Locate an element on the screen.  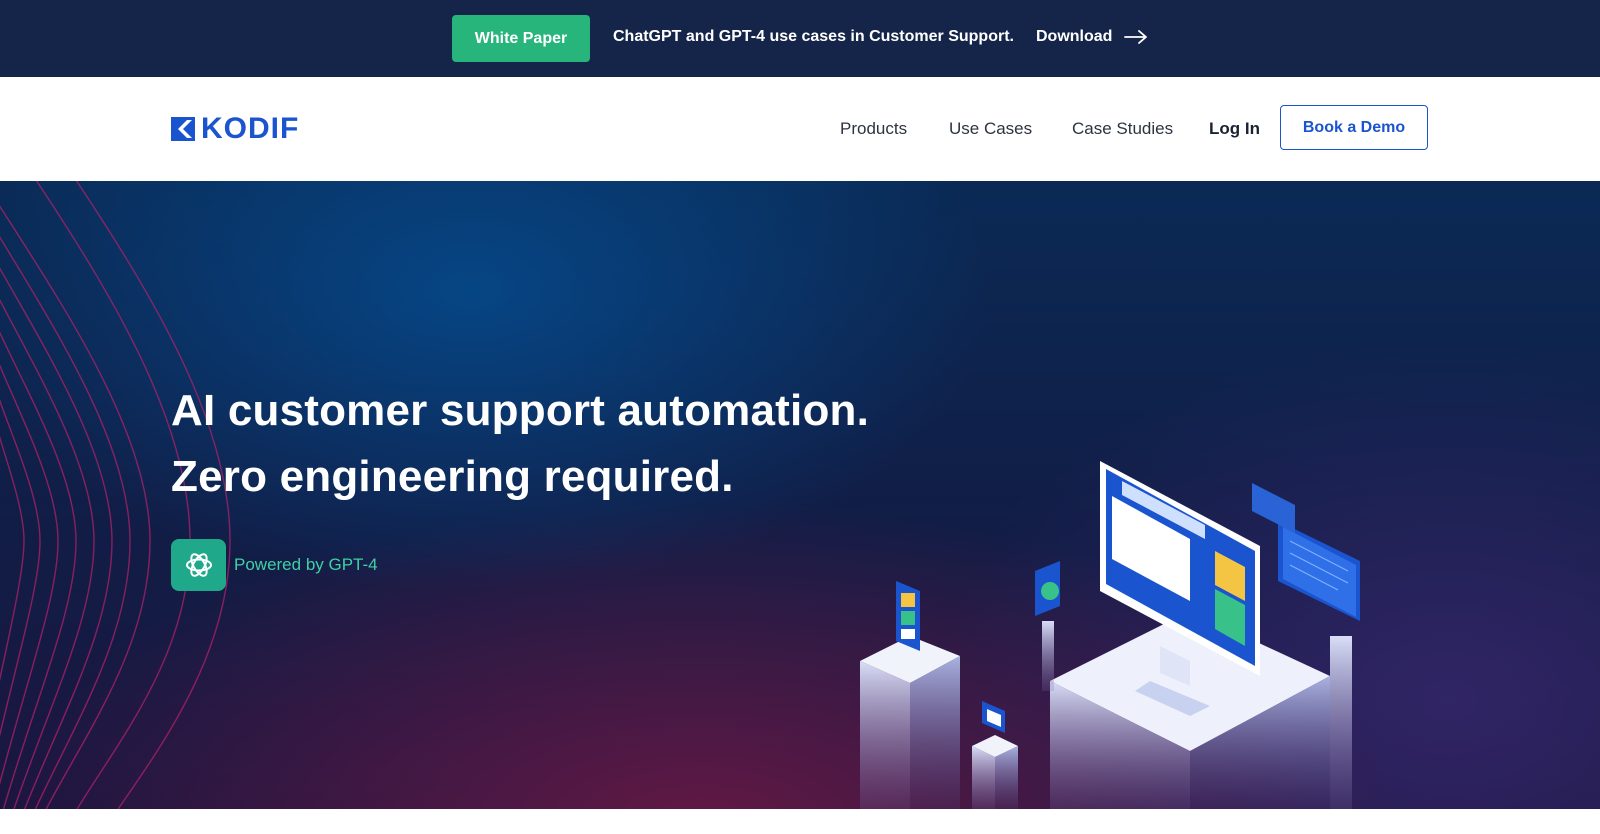
openai-logo-icon is located at coordinates (198, 565).